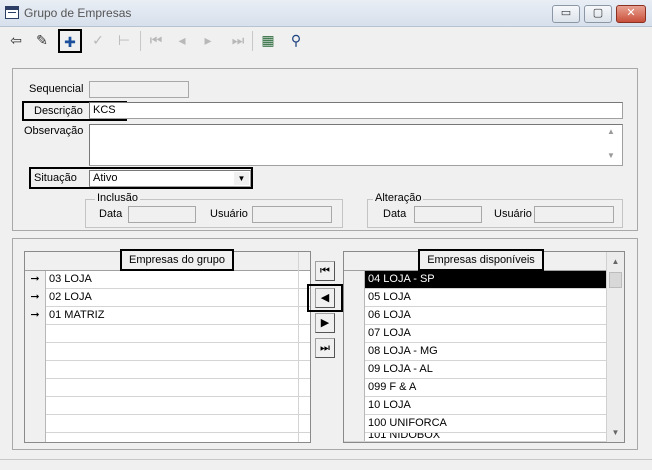  I want to click on exit-door-icon: ⇦, so click(16, 40).